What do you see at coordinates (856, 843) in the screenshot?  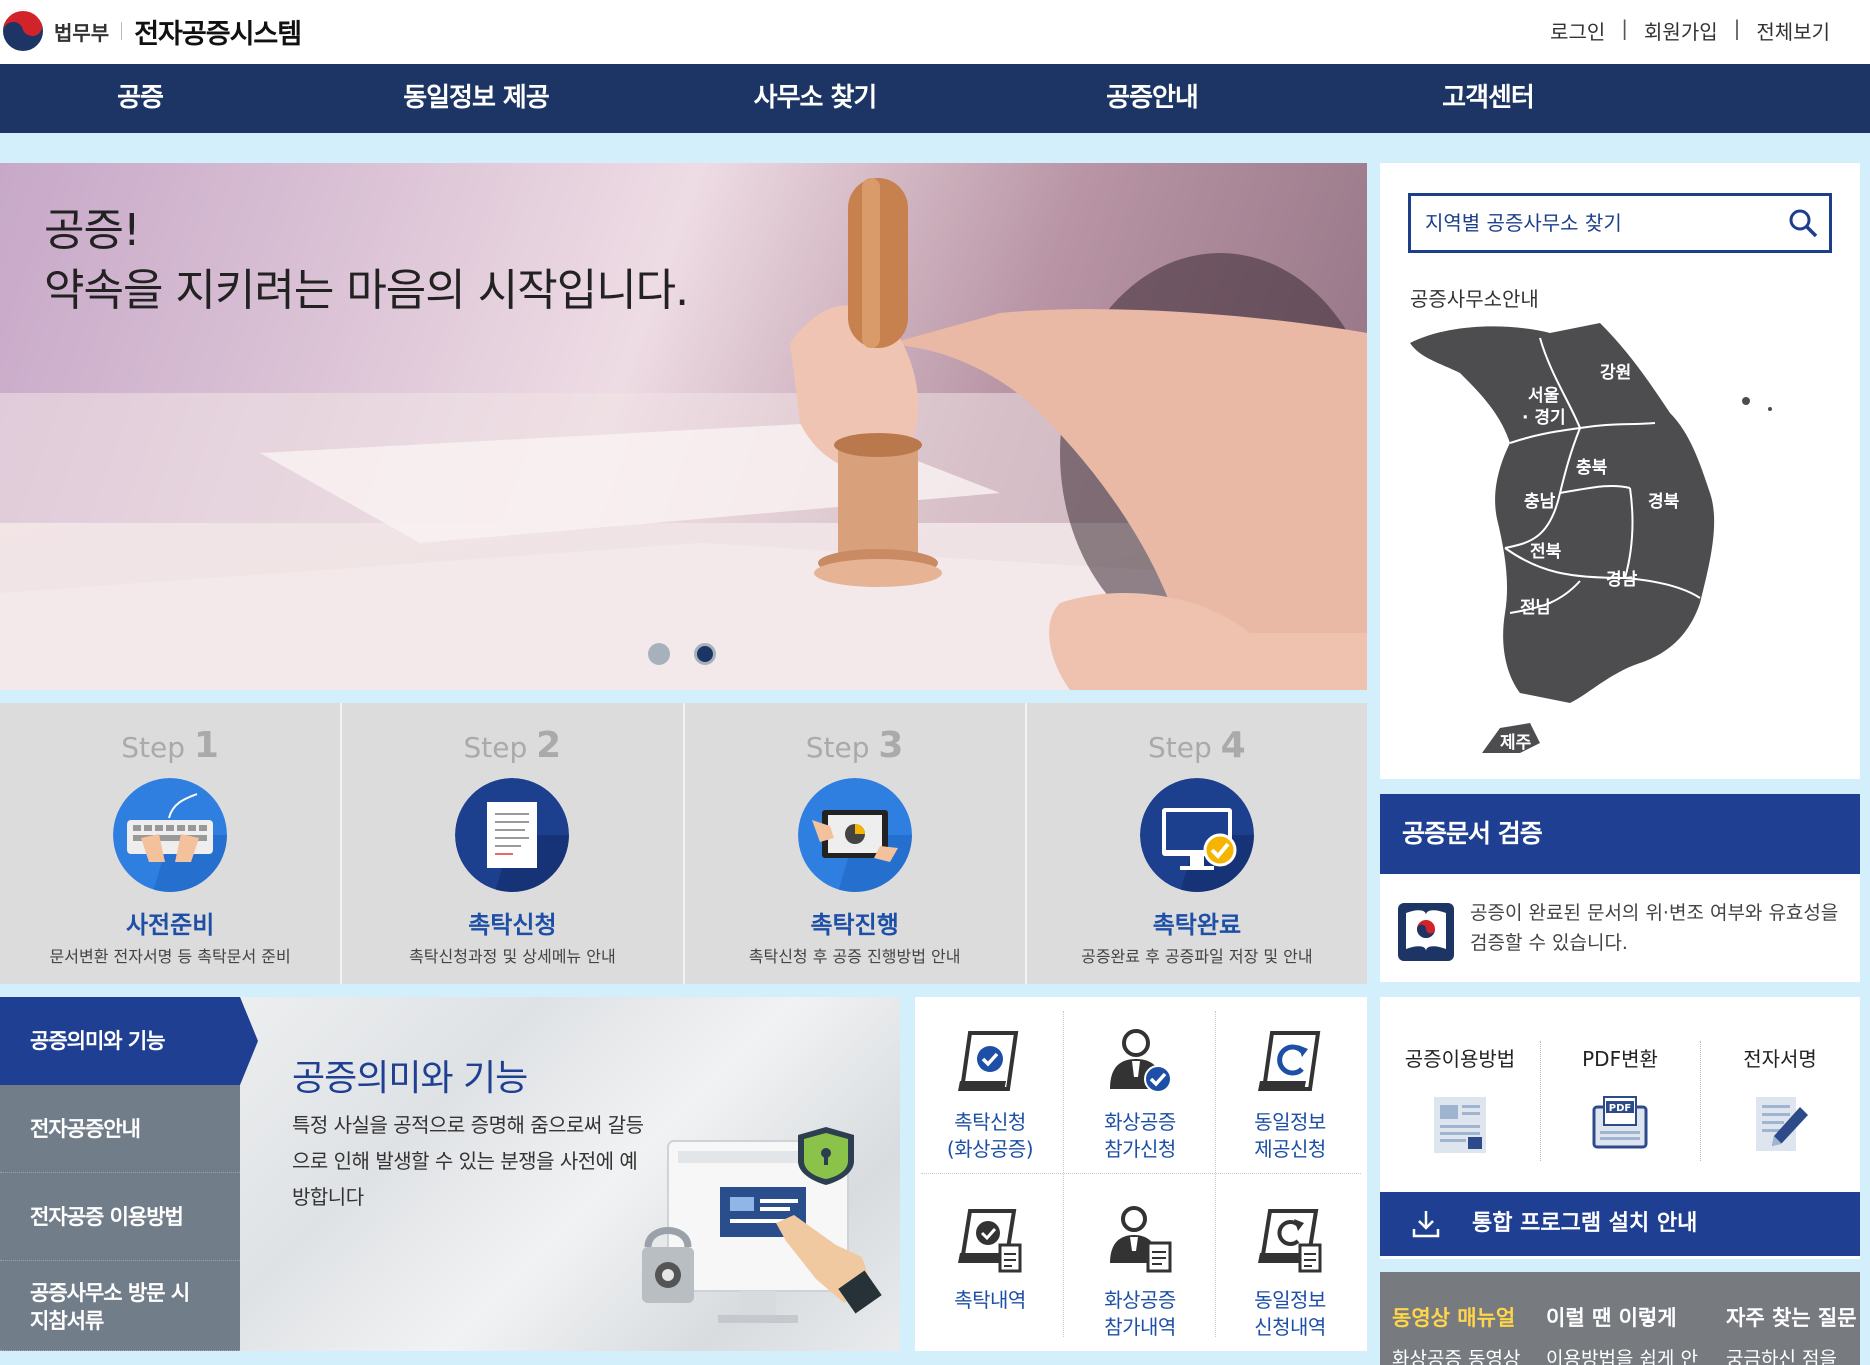 I see `step-3: Step 3 촉탁진행 촉탁신청 후 공증 진행방법 안내` at bounding box center [856, 843].